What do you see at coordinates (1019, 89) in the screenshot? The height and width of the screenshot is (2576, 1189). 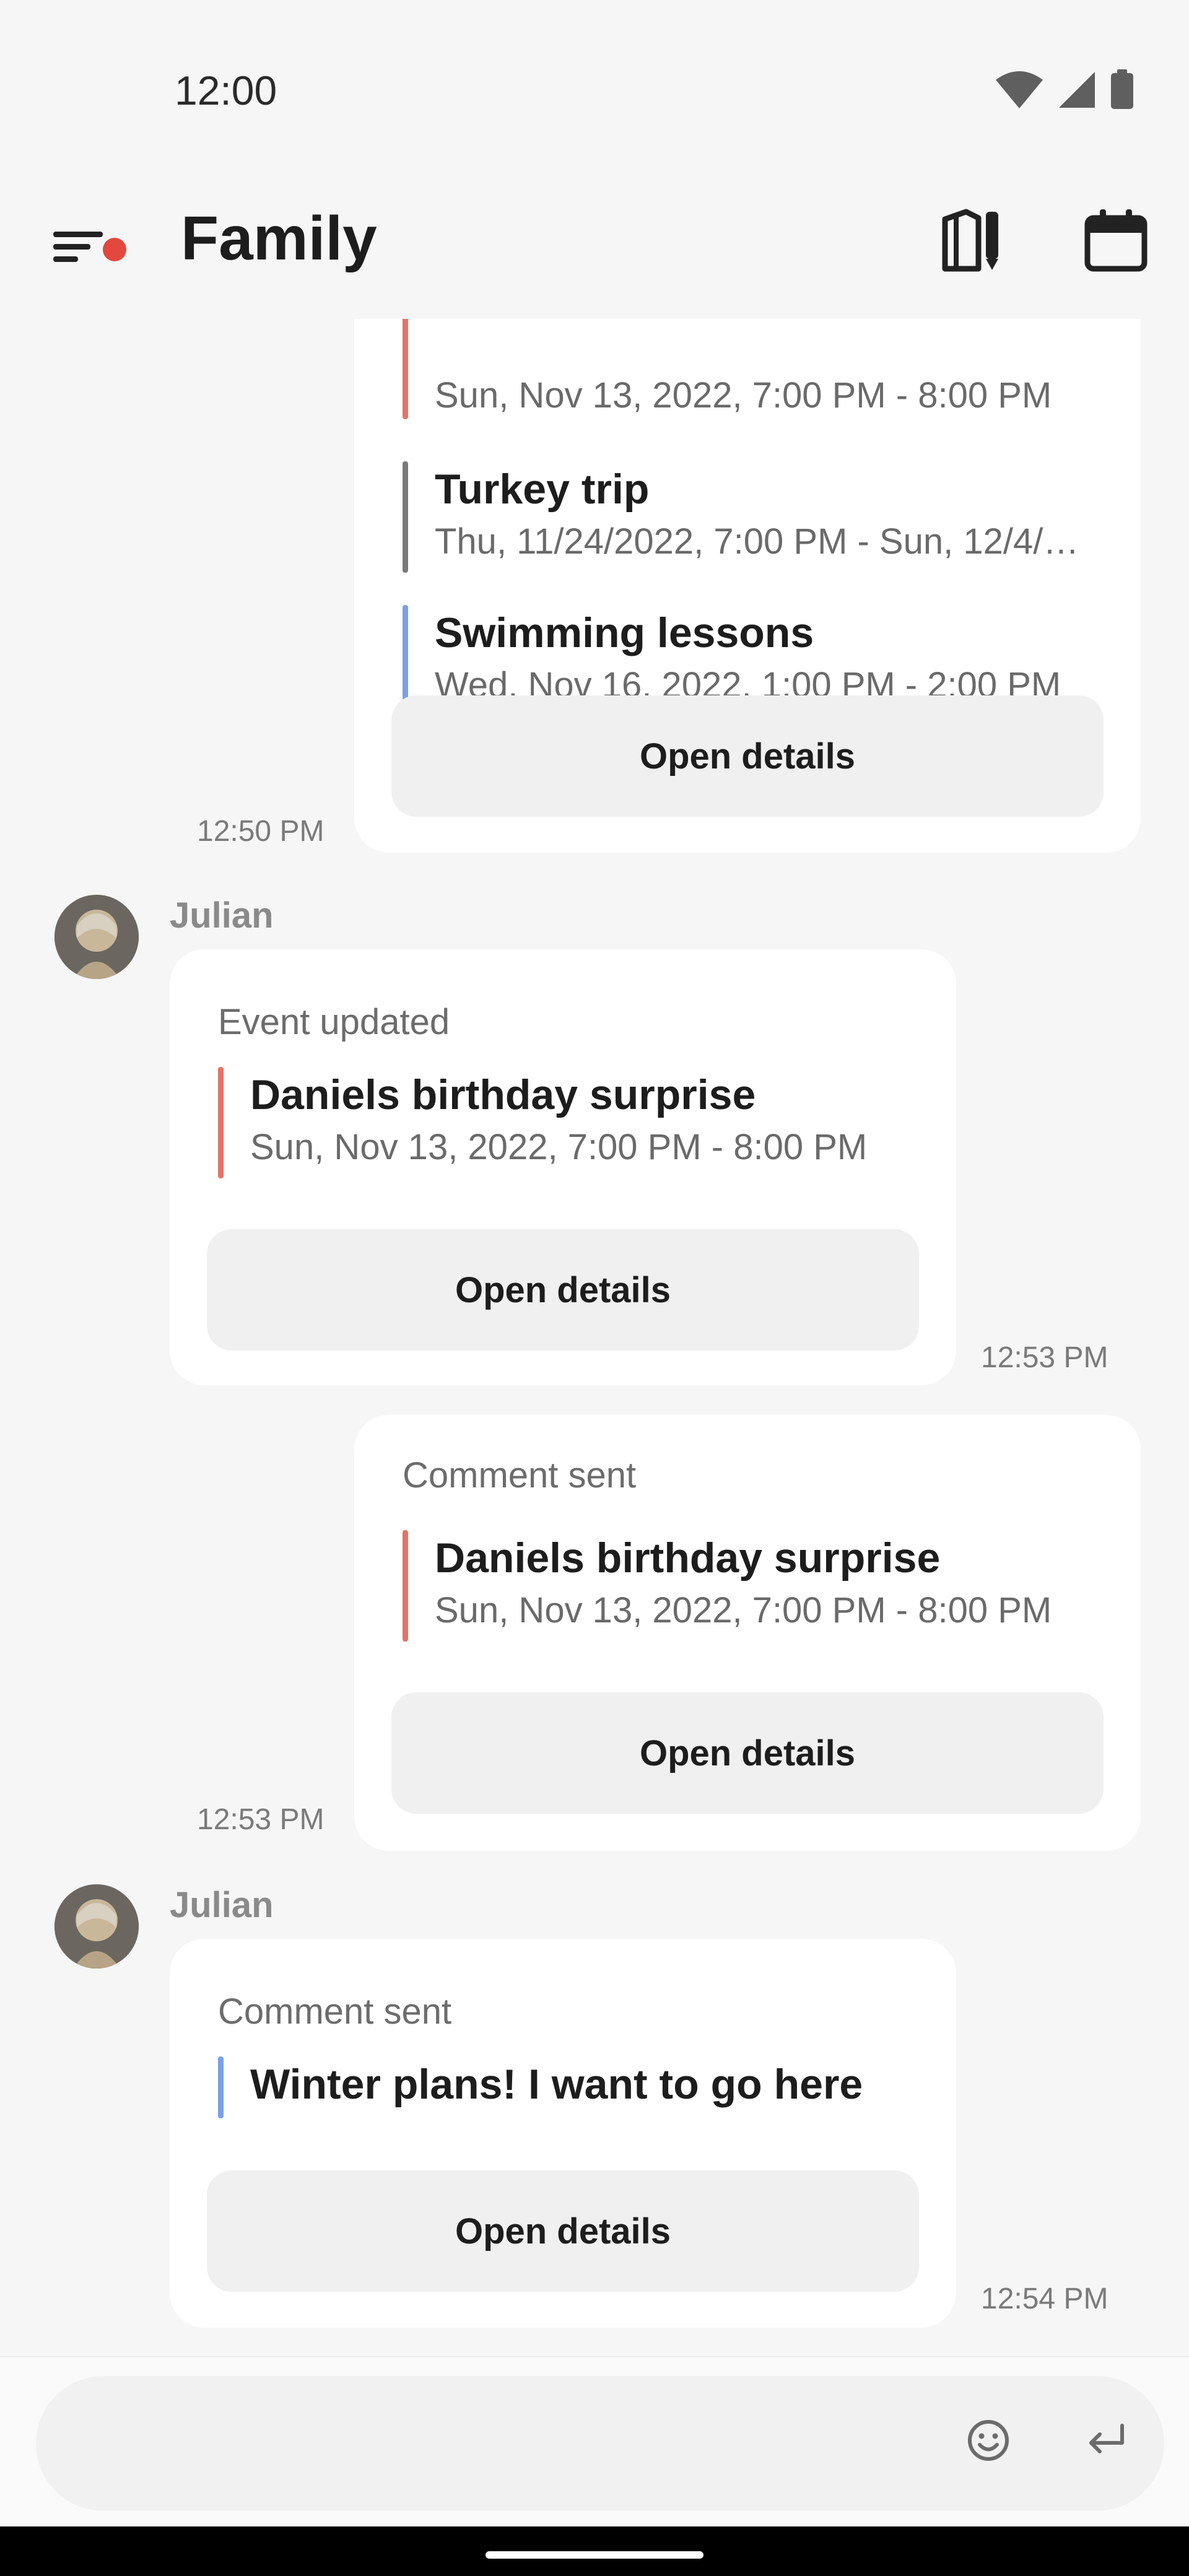 I see `wifi-icon` at bounding box center [1019, 89].